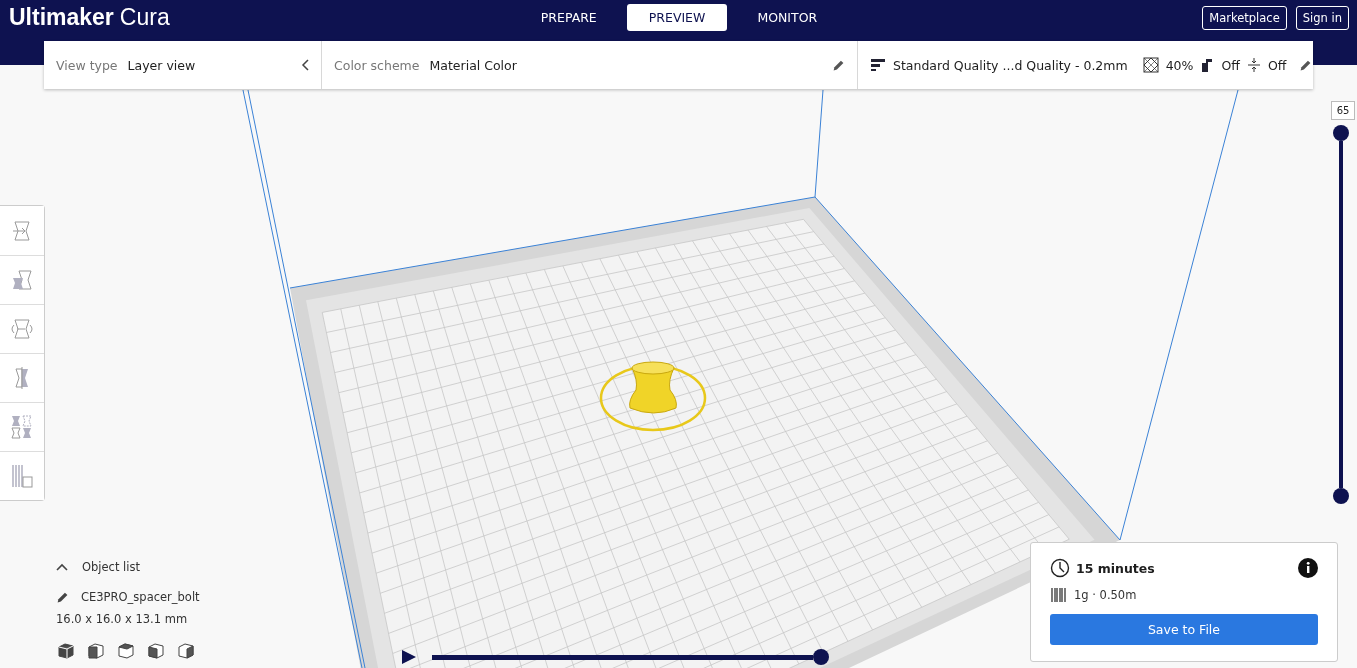 The width and height of the screenshot is (1357, 668). What do you see at coordinates (1230, 65) in the screenshot?
I see `support-value: Off` at bounding box center [1230, 65].